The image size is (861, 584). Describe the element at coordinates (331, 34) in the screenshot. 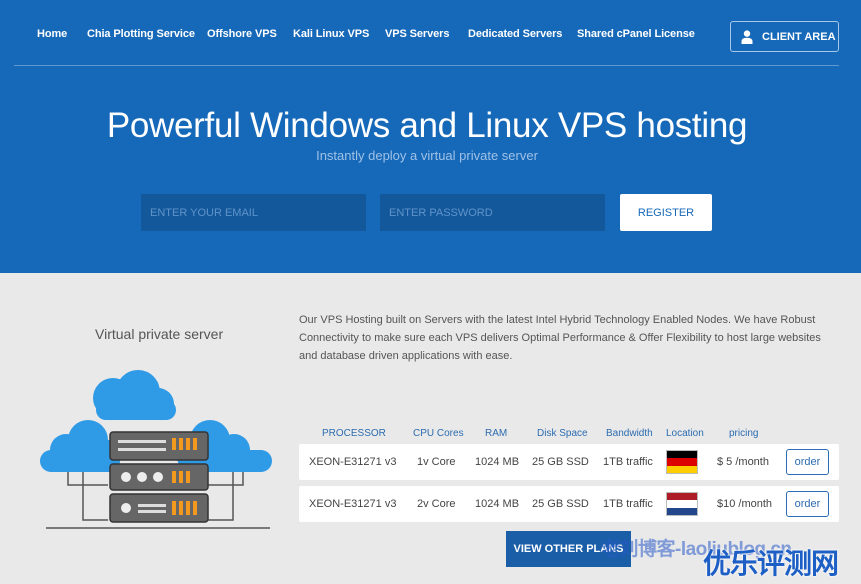

I see `nav-kali-linux-vps: Kali Linux VPS` at that location.